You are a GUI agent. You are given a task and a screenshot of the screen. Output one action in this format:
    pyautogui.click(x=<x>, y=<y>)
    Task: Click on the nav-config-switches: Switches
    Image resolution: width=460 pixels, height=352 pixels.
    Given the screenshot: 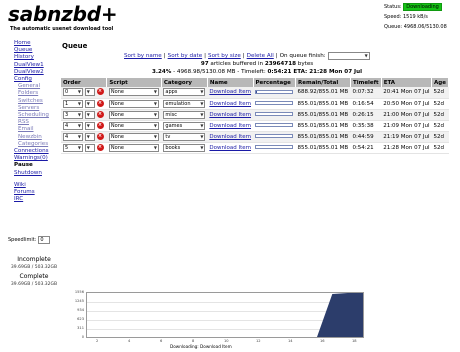 What is the action you would take?
    pyautogui.click(x=41, y=101)
    